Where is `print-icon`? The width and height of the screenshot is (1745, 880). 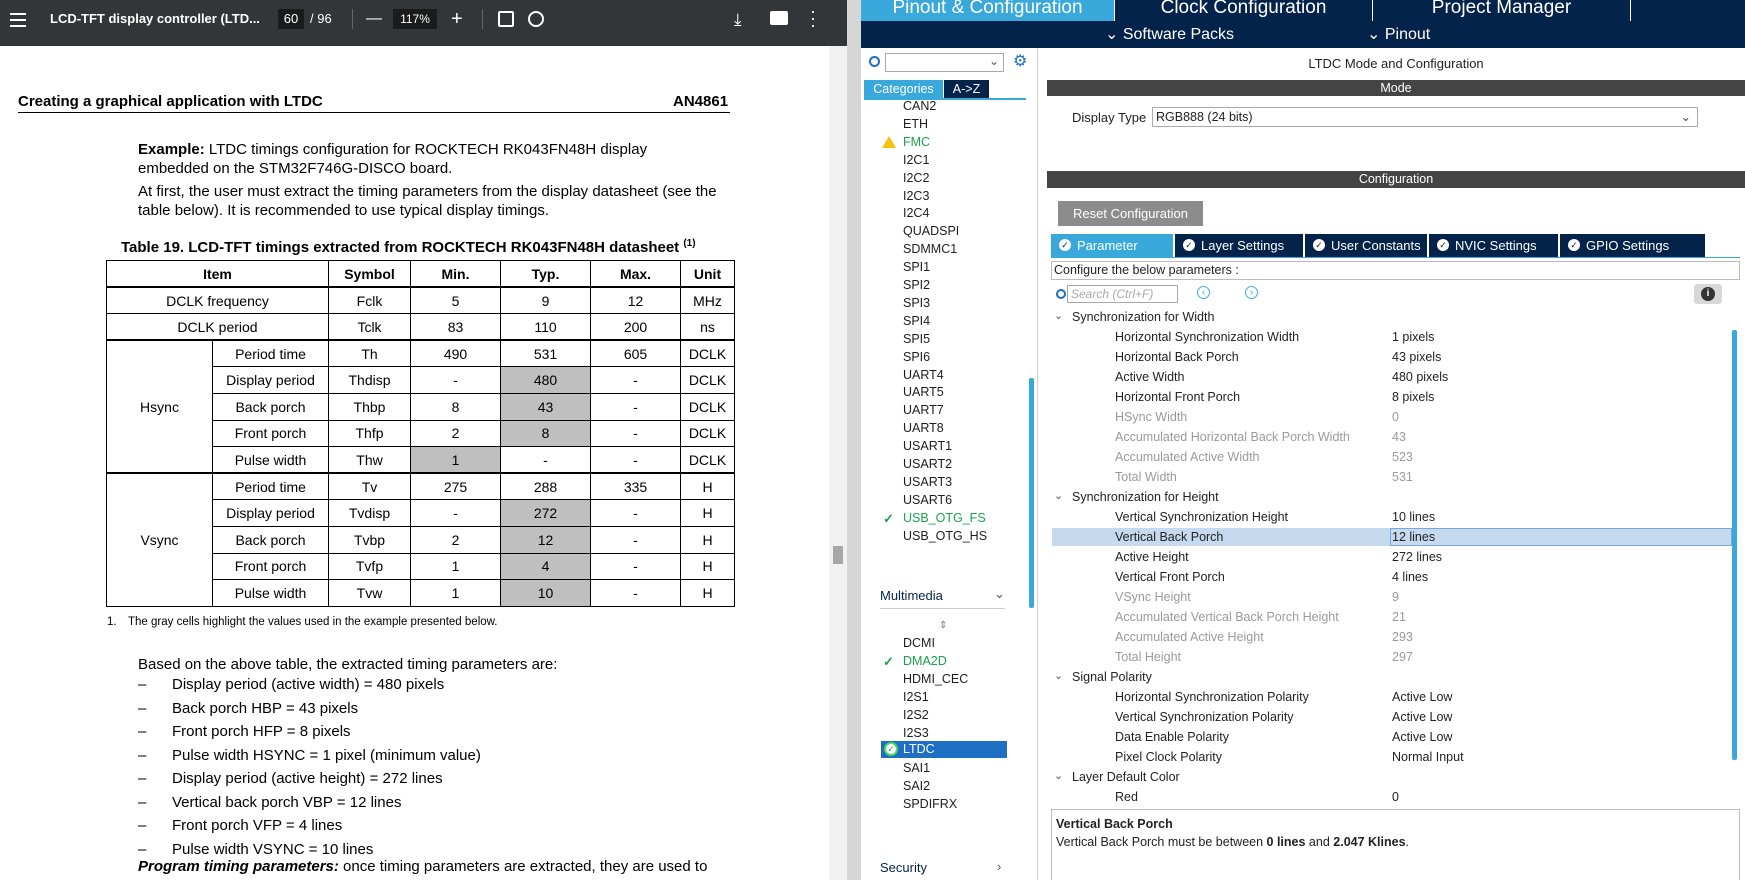
print-icon is located at coordinates (779, 18).